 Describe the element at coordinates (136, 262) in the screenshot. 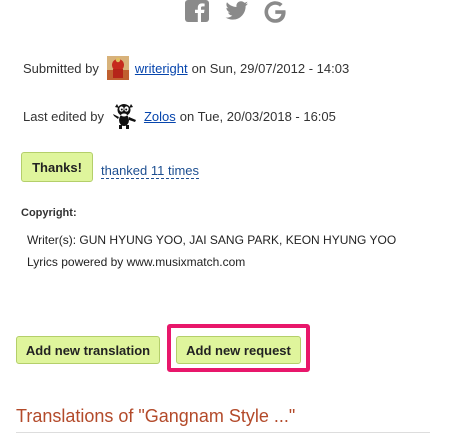

I see `copyright-powered-by: Lyrics powered by www.musixmatch.com` at that location.